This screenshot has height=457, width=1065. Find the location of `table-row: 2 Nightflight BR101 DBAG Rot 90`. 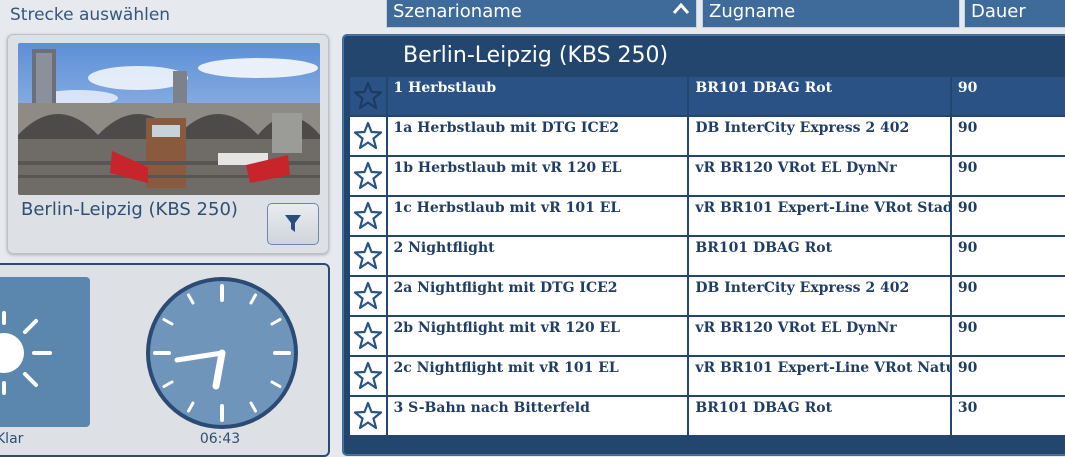

table-row: 2 Nightflight BR101 DBAG Rot 90 is located at coordinates (707, 257).